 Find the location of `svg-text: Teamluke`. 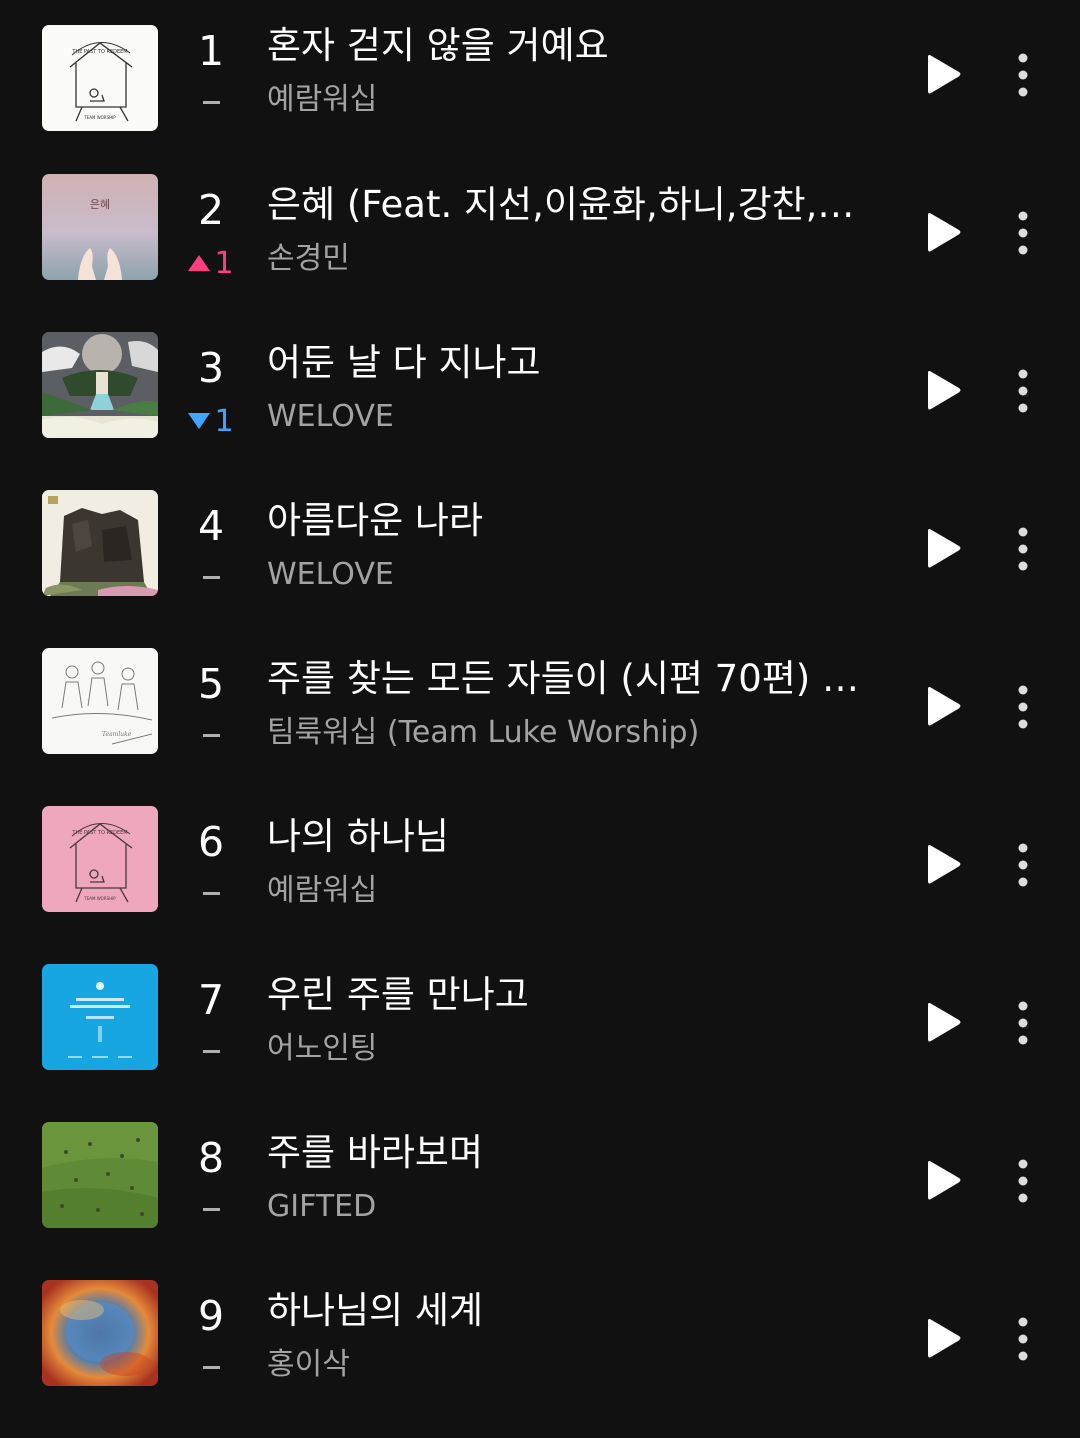

svg-text: Teamluke is located at coordinates (117, 734).